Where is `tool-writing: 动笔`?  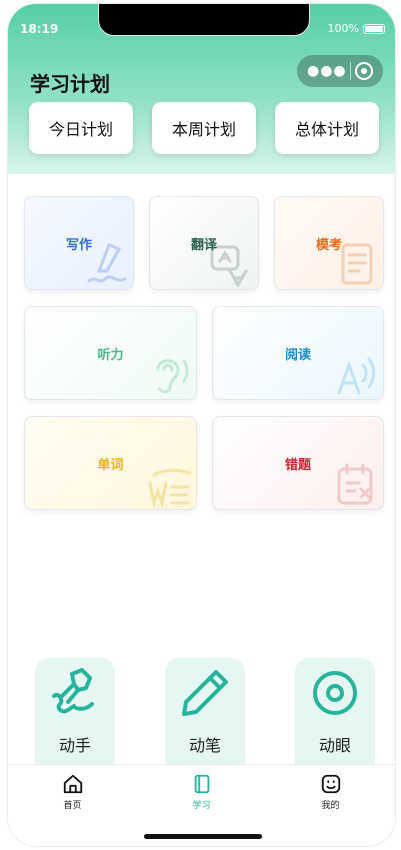
tool-writing: 动笔 is located at coordinates (205, 713).